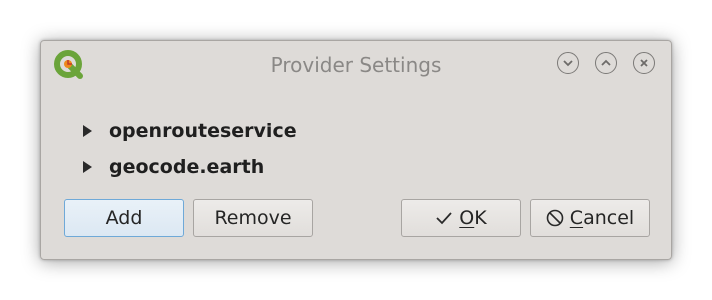 The width and height of the screenshot is (712, 300). I want to click on title-bar: Provider Settings, so click(356, 63).